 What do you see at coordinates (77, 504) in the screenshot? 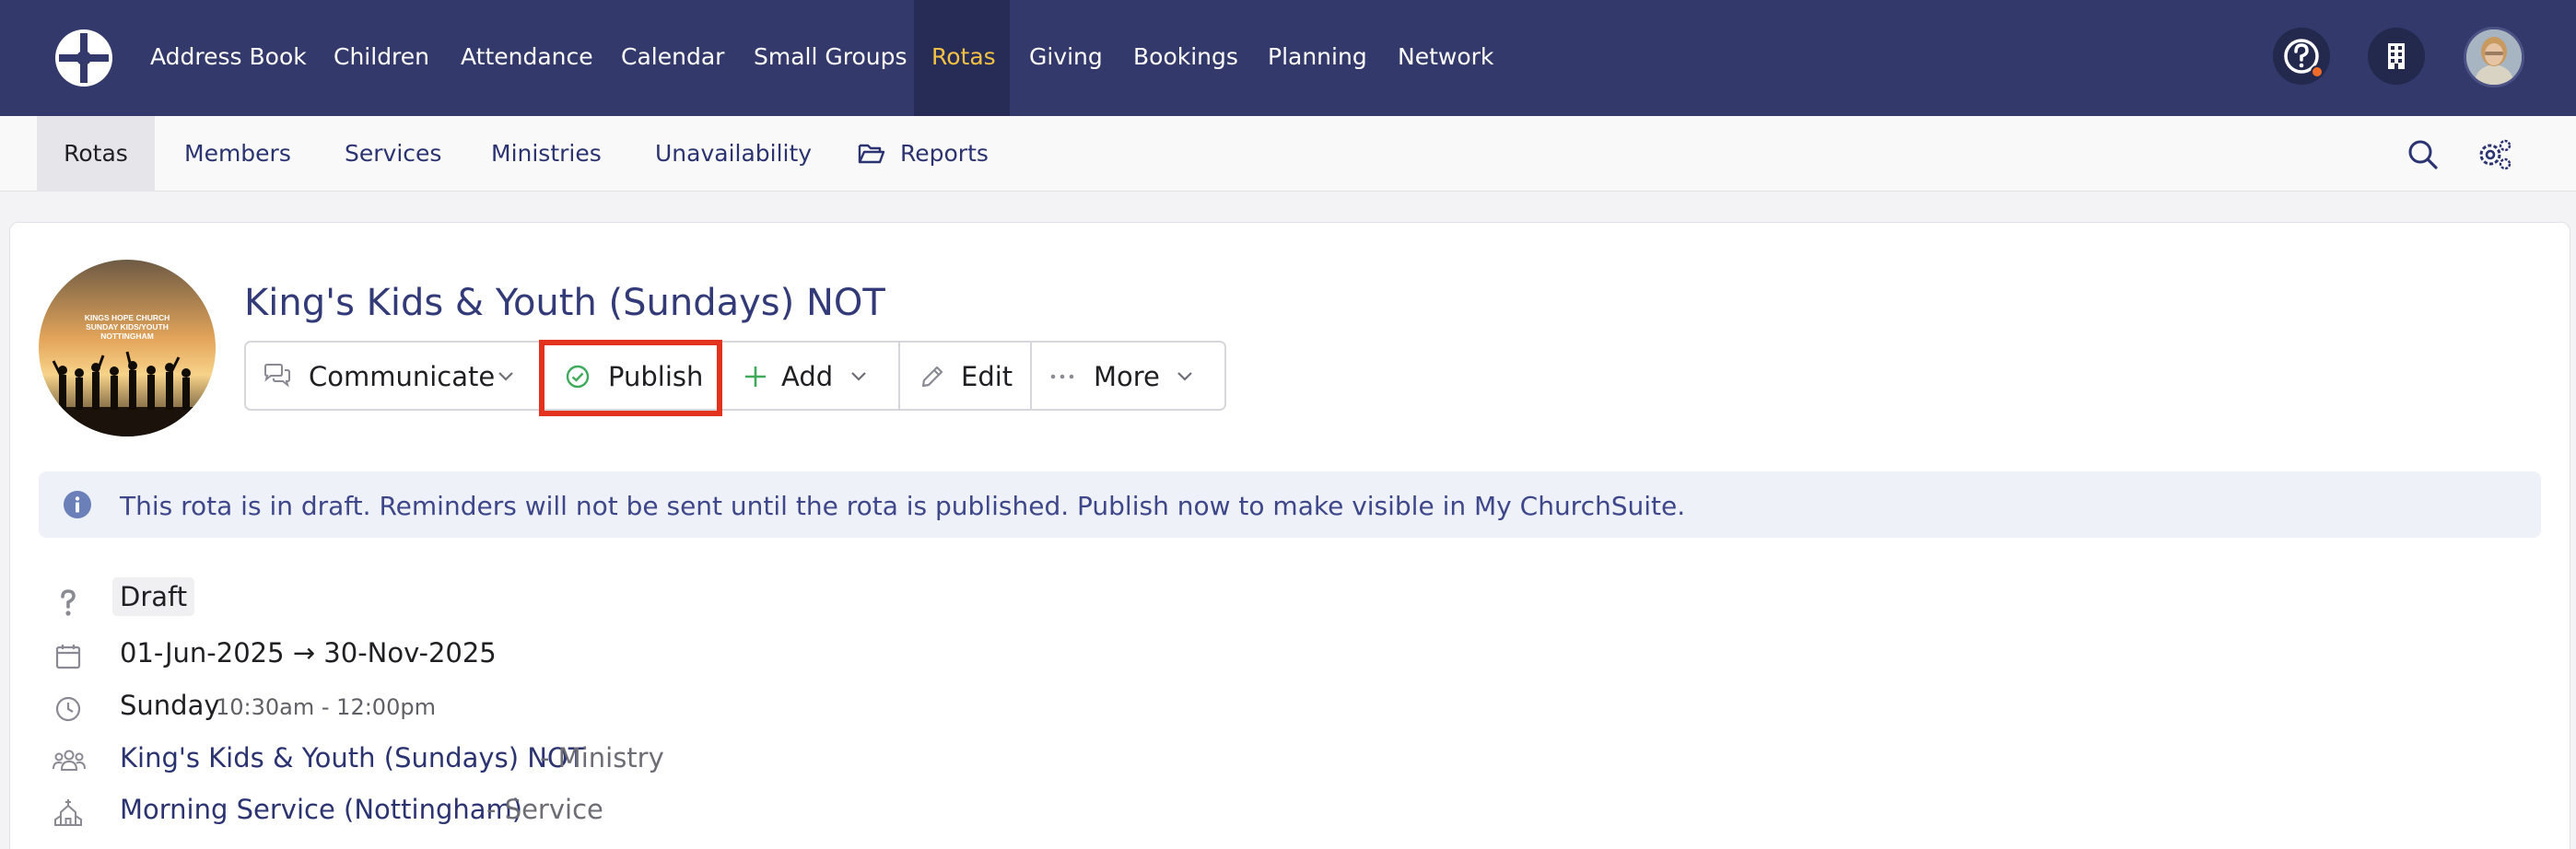
I see `info-icon` at bounding box center [77, 504].